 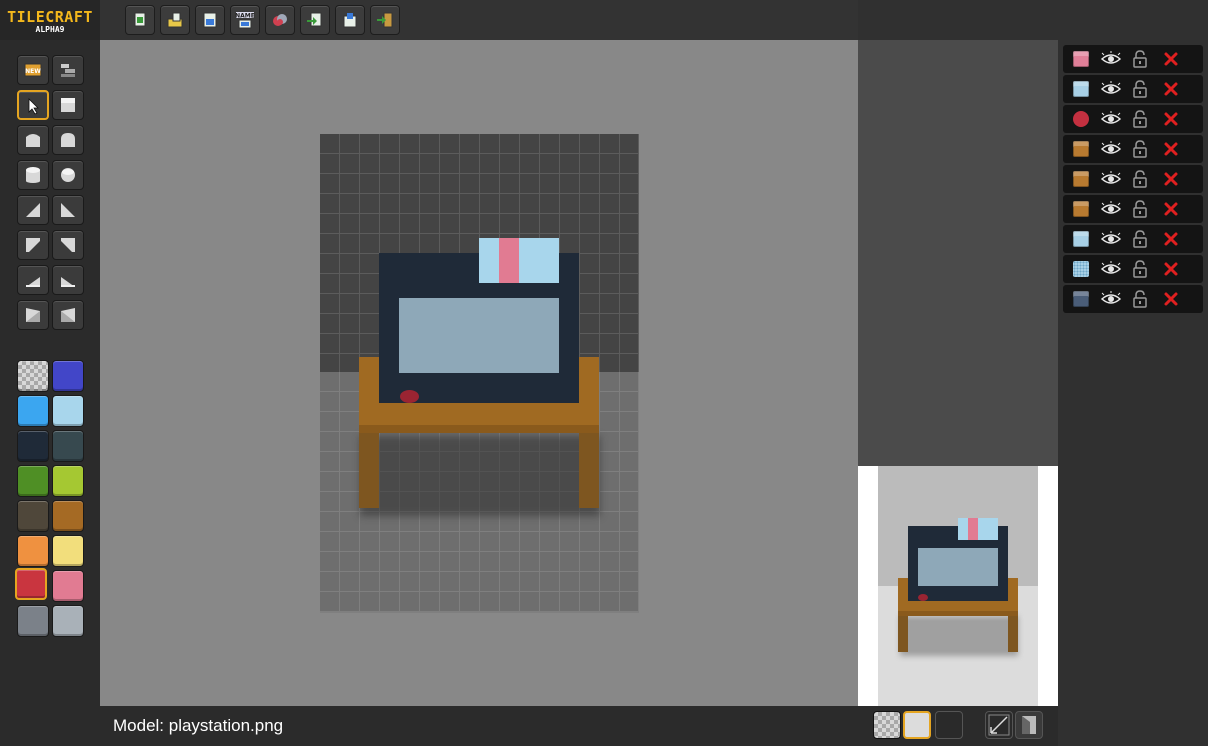 I want to click on tool-slope-top-right, so click(x=68, y=245).